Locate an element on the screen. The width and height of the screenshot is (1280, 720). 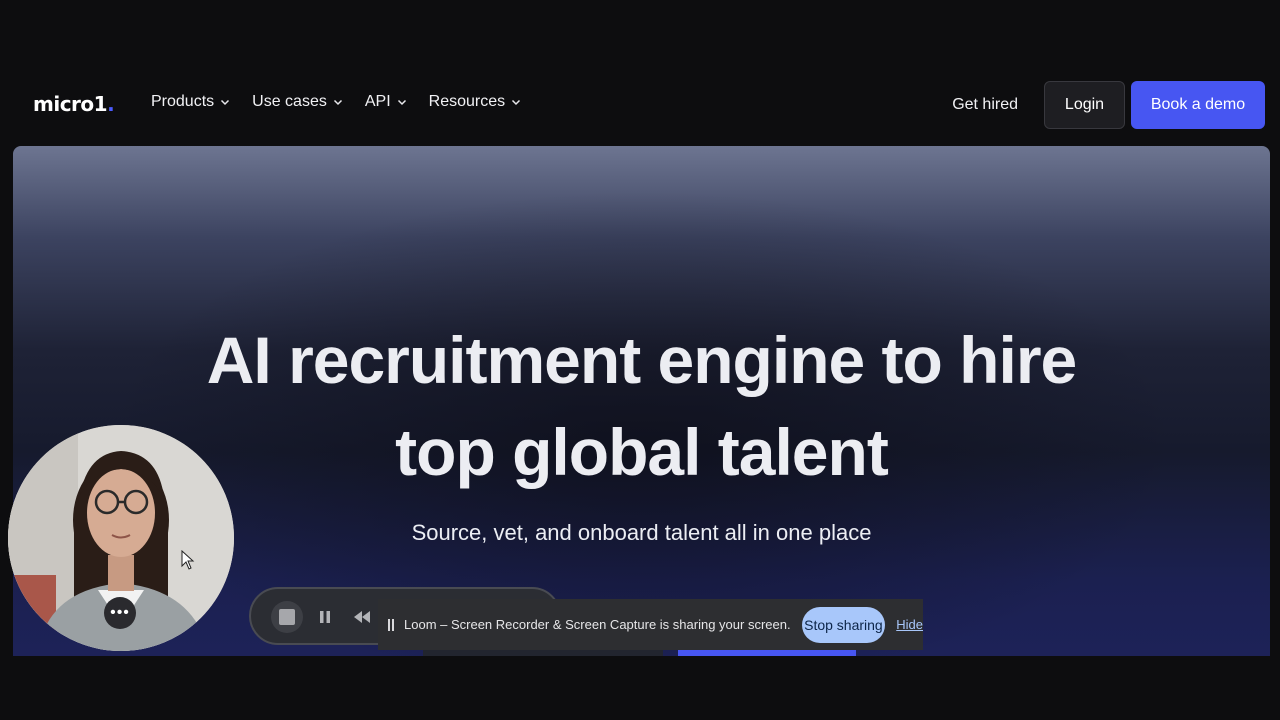
pause-button is located at coordinates (325, 617).